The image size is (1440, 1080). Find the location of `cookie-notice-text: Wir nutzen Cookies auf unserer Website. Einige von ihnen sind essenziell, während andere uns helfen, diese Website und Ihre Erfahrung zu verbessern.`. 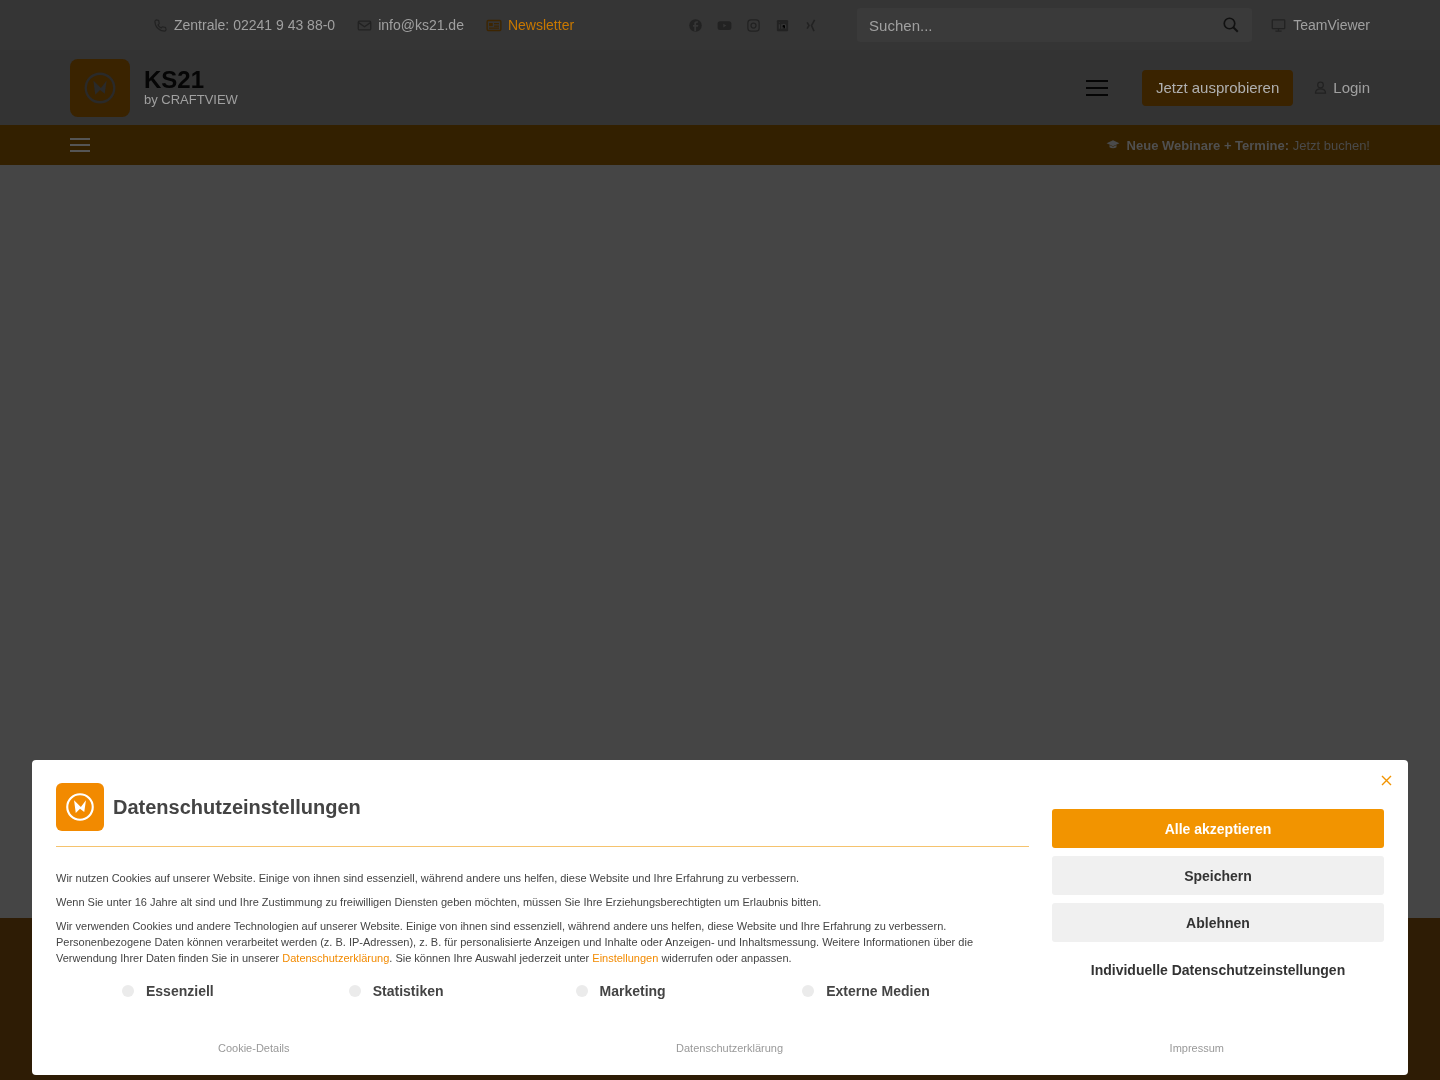

cookie-notice-text: Wir nutzen Cookies auf unserer Website. Einige von ihnen sind essenziell, während andere uns helfen, diese Website und Ihre Erfahrung zu verbessern. is located at coordinates (428, 878).